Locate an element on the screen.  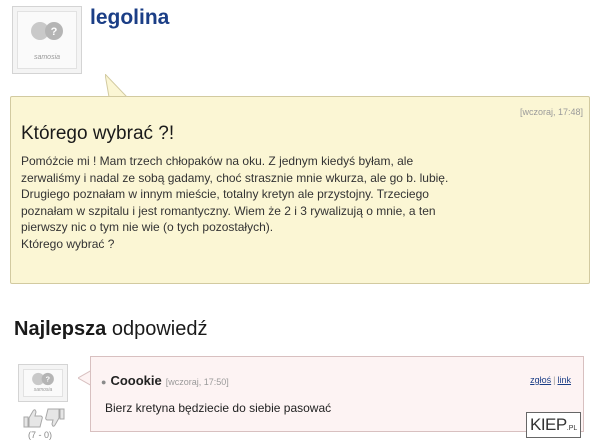
user-avatar: ? samosia is located at coordinates (47, 40).